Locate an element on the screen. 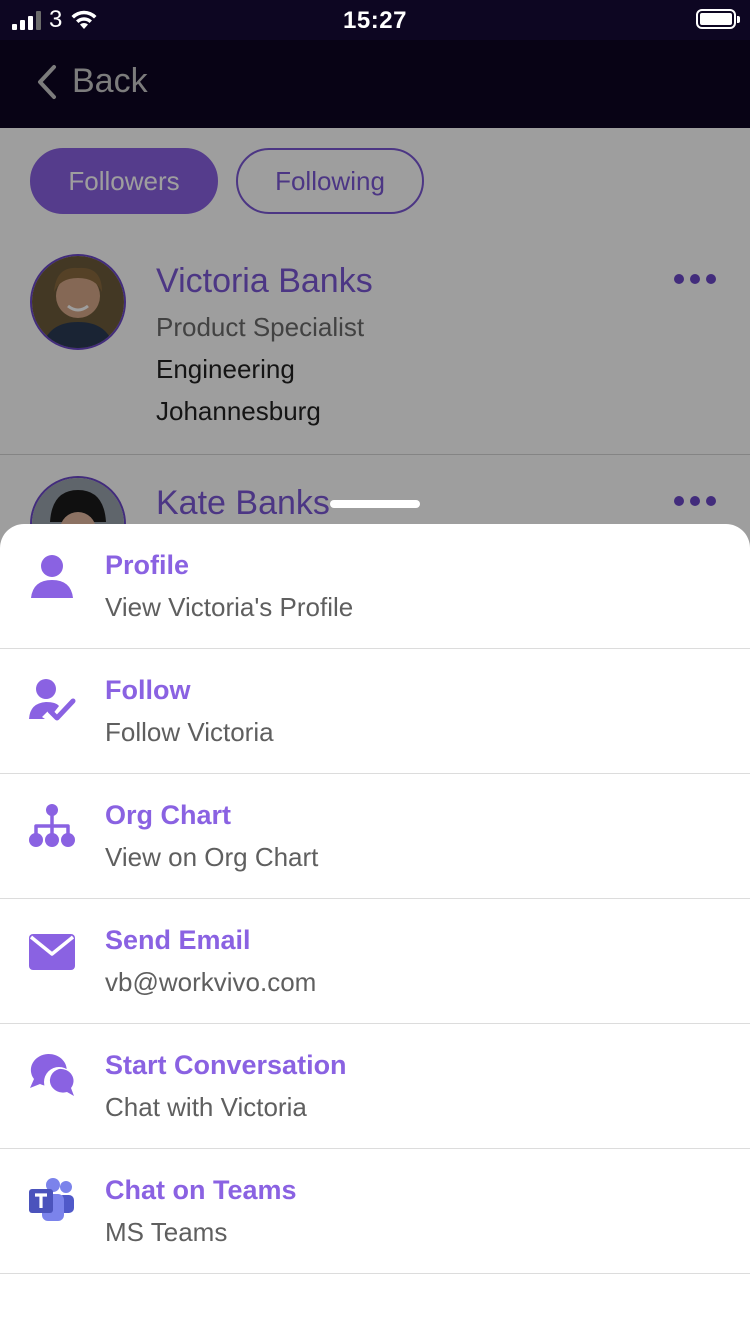 The image size is (750, 1334). action-send-email: Send Email vb@workvivo.com is located at coordinates (375, 961).